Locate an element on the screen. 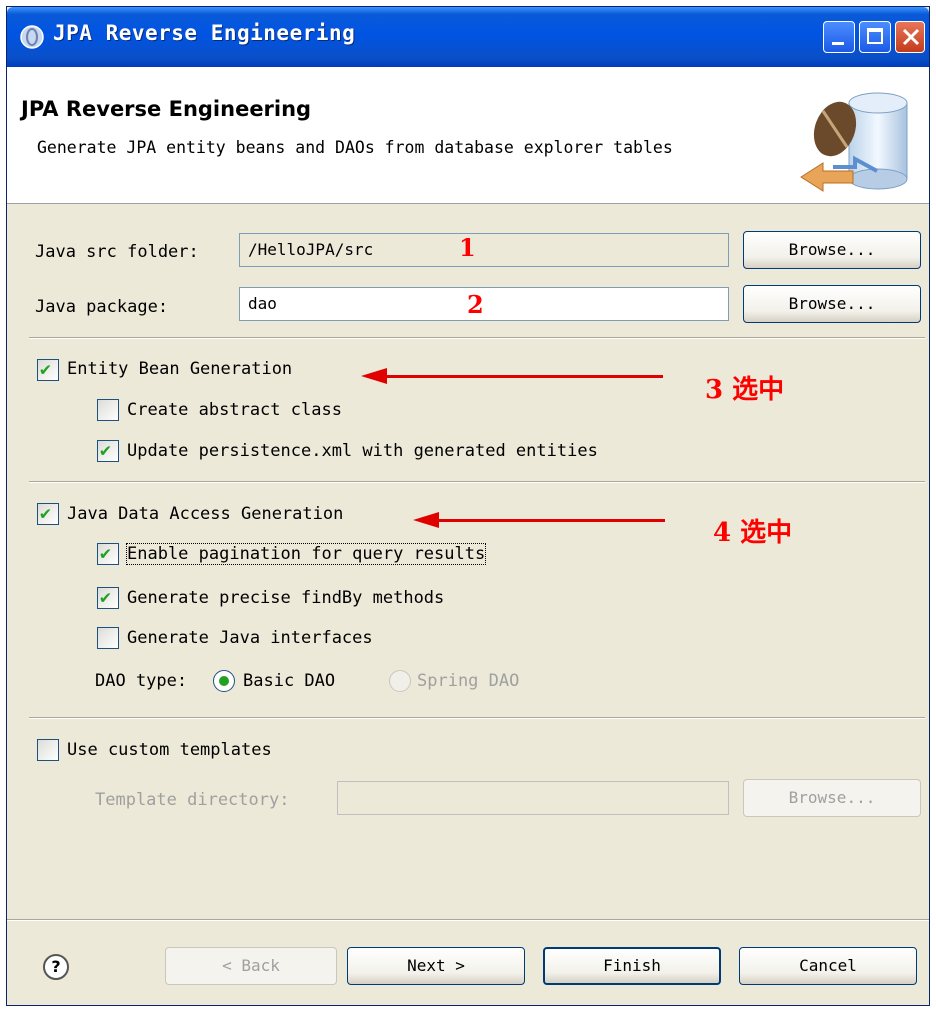  dao-generation-label: Java Data Access Generation is located at coordinates (205, 514).